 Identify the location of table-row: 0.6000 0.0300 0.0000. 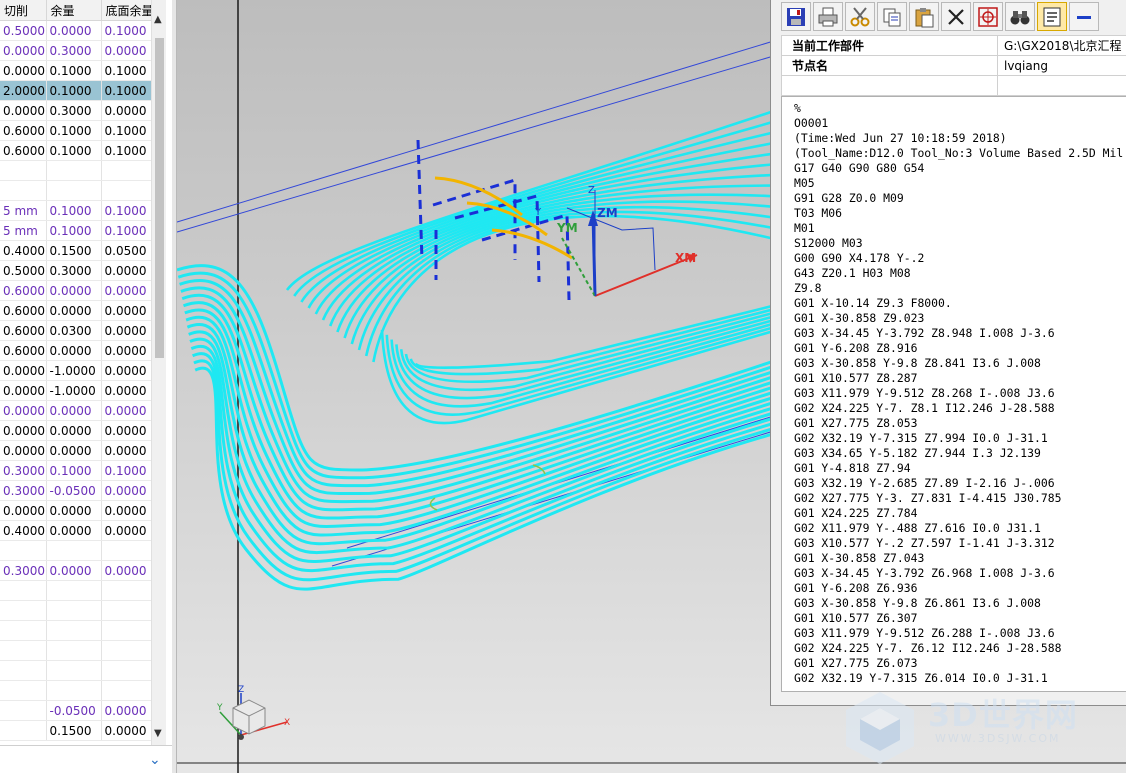
(76, 330).